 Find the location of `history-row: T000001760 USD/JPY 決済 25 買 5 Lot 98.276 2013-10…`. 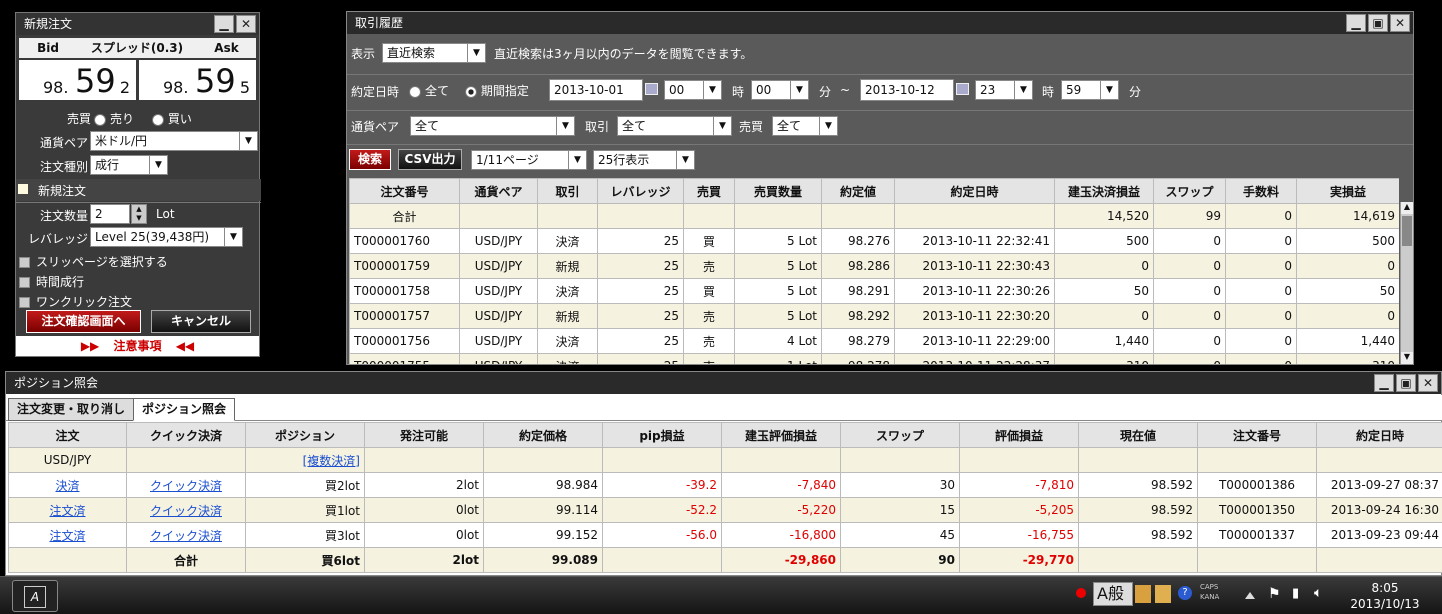

history-row: T000001760 USD/JPY 決済 25 買 5 Lot 98.276 2013-10… is located at coordinates (874, 241).